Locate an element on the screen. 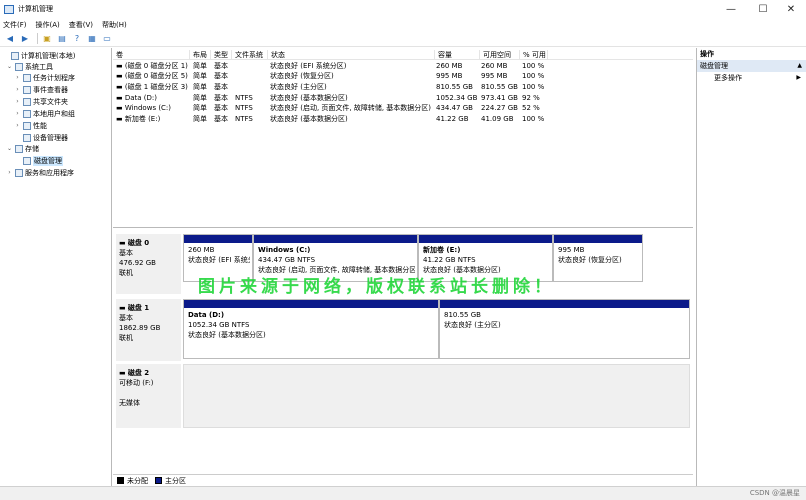  volume-free-space: 810.55 GB is located at coordinates (499, 87).